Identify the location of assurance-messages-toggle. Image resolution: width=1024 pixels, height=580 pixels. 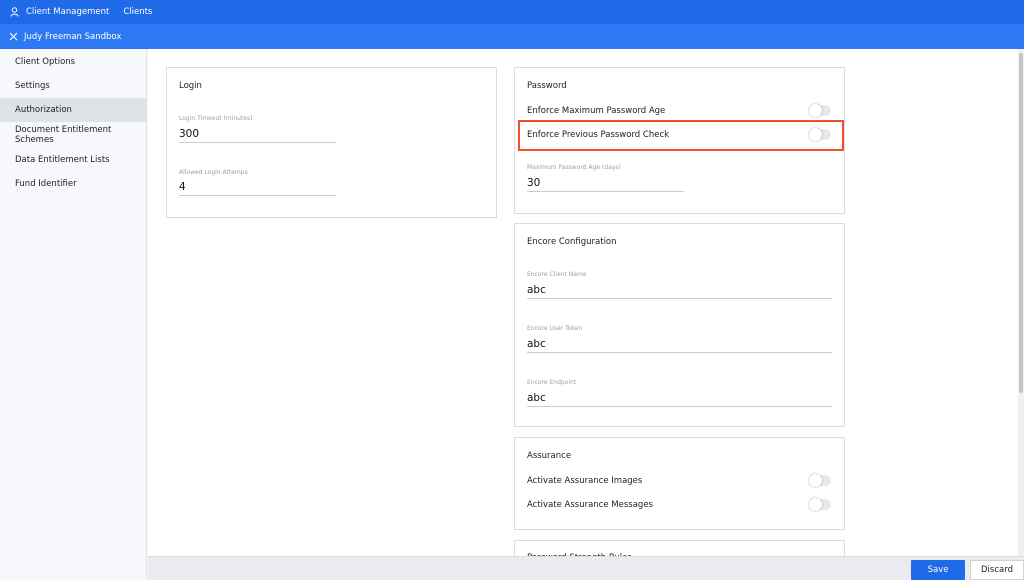
(820, 504).